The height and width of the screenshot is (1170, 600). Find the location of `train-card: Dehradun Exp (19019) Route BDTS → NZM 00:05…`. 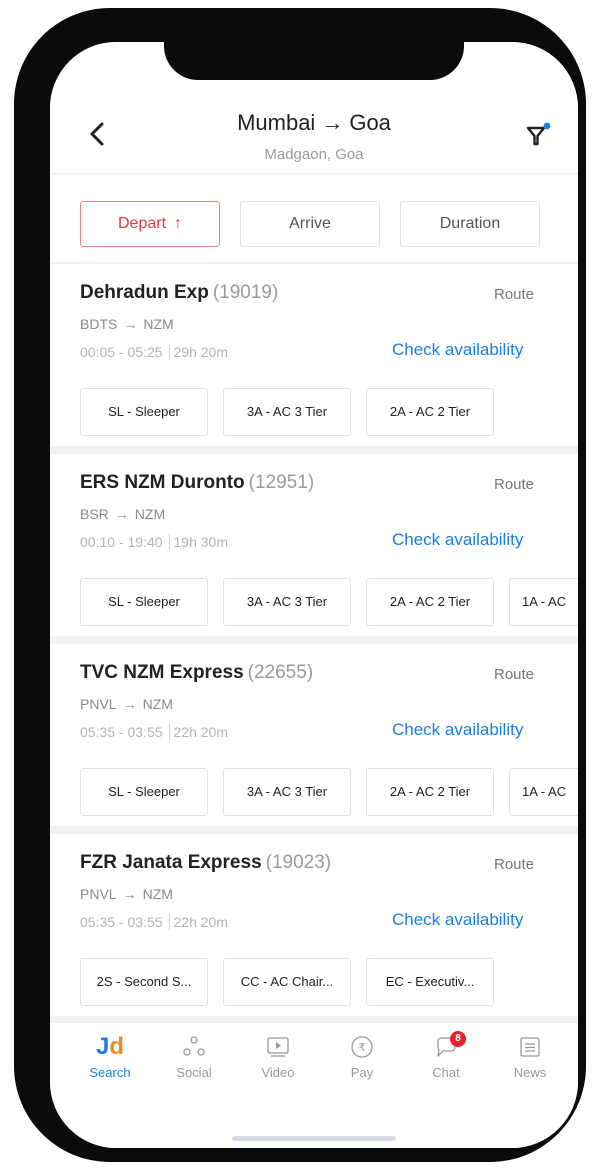

train-card: Dehradun Exp (19019) Route BDTS → NZM 00:05… is located at coordinates (314, 355).